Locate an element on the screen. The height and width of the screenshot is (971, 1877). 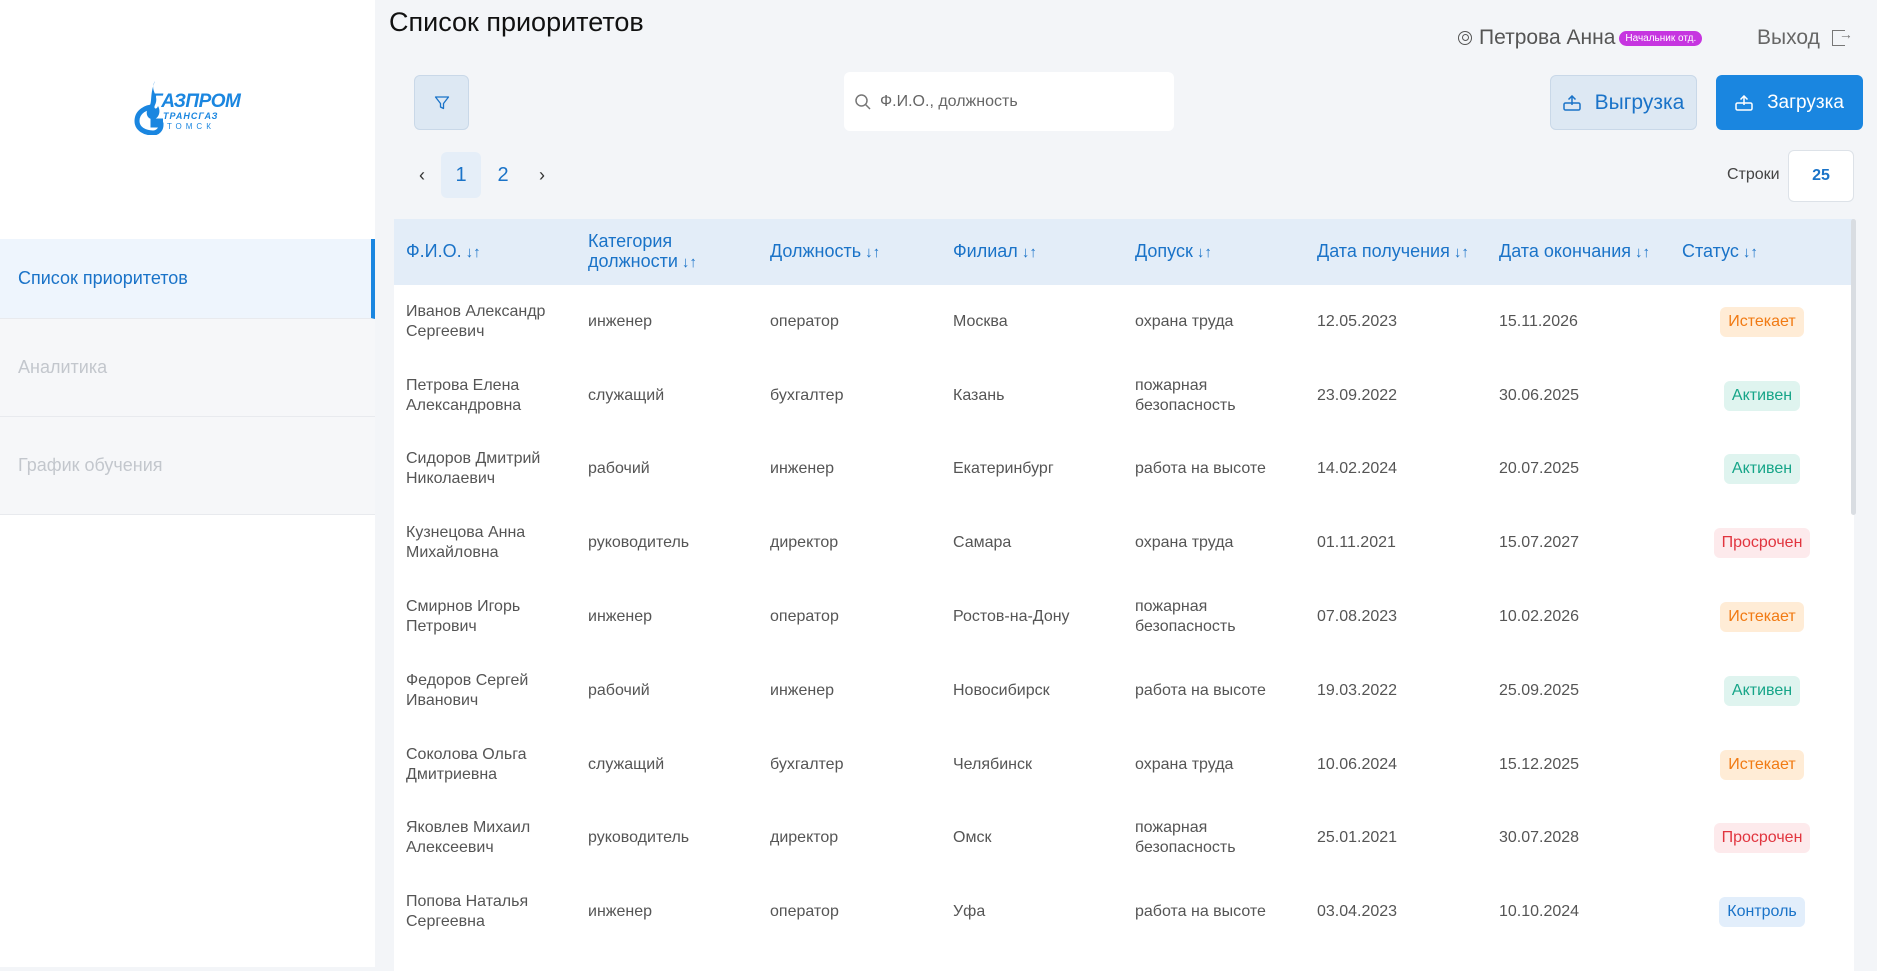
cell-category: рабочий is located at coordinates (619, 469).